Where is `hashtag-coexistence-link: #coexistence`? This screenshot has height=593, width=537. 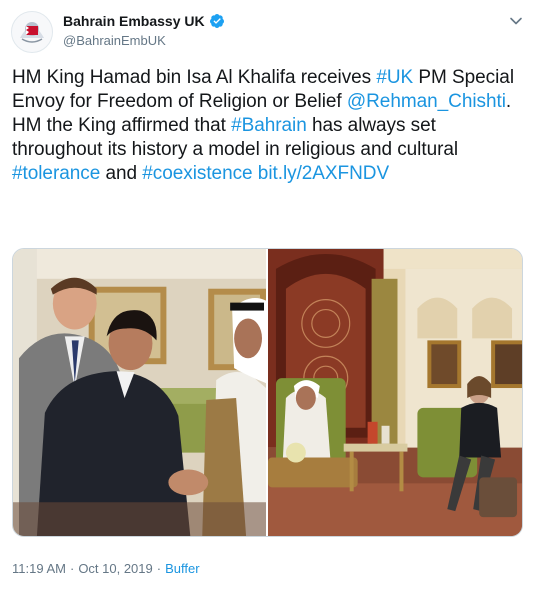
hashtag-coexistence-link: #coexistence is located at coordinates (197, 173).